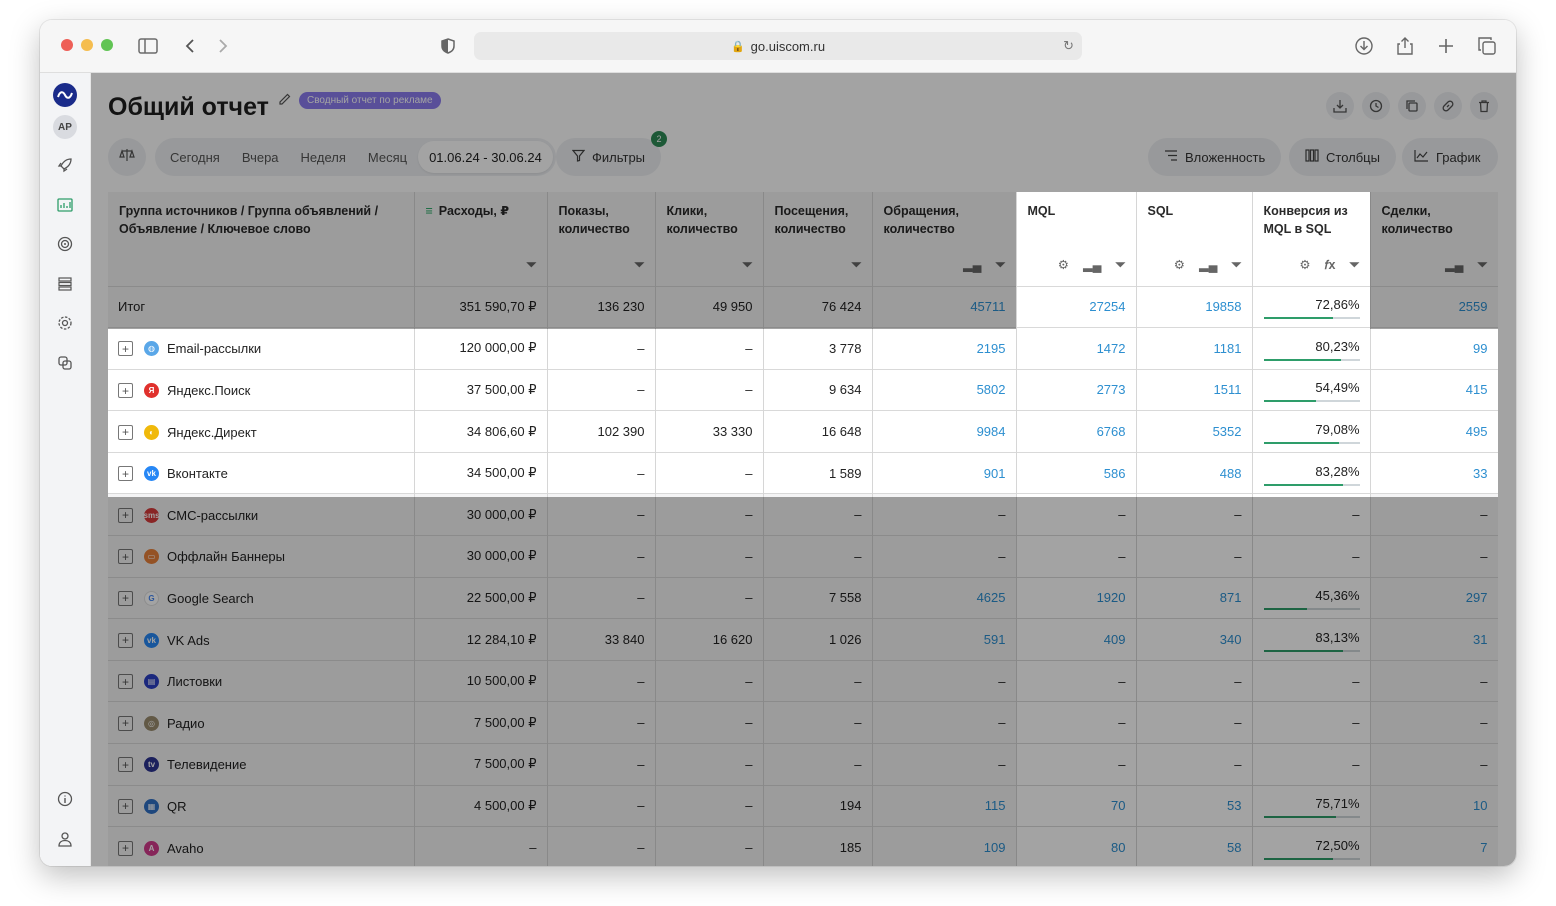 This screenshot has width=1556, height=906. I want to click on leads-cell: 901, so click(944, 472).